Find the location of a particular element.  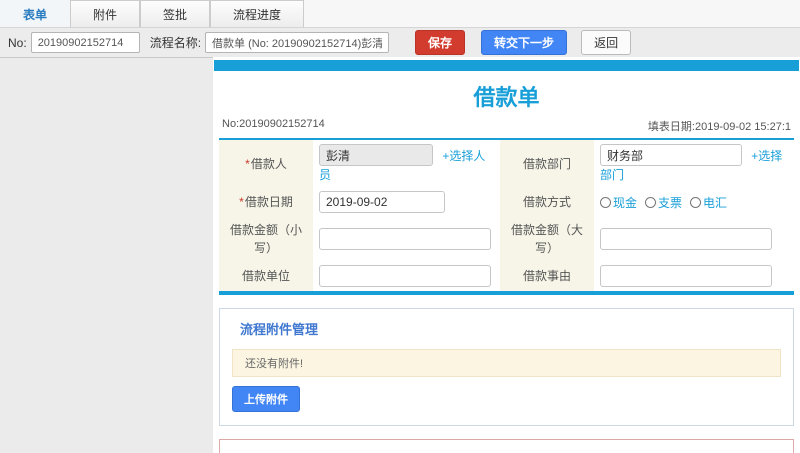

cheque-radio is located at coordinates (650, 202).